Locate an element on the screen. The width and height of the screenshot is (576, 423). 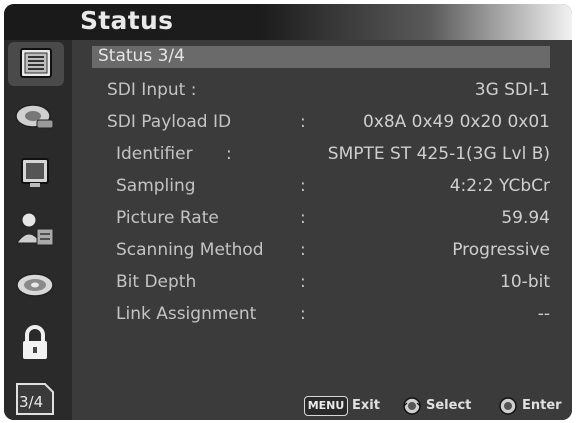
lock-icon is located at coordinates (35, 342).